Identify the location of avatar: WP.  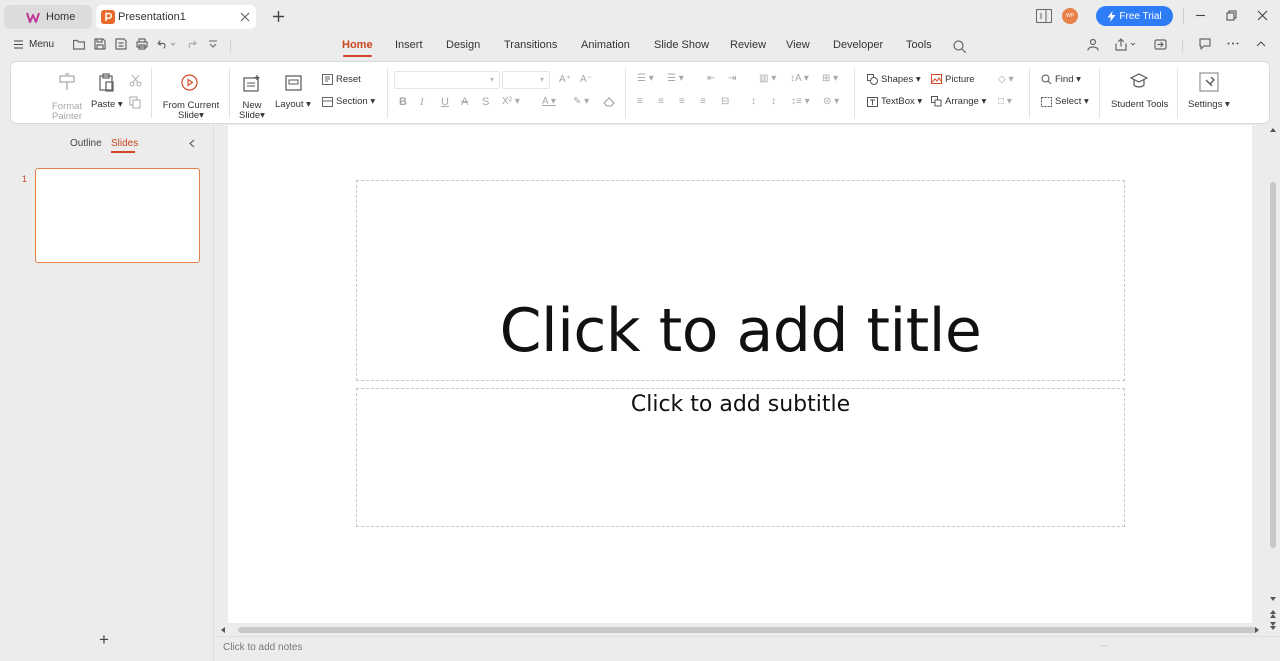
(1070, 16).